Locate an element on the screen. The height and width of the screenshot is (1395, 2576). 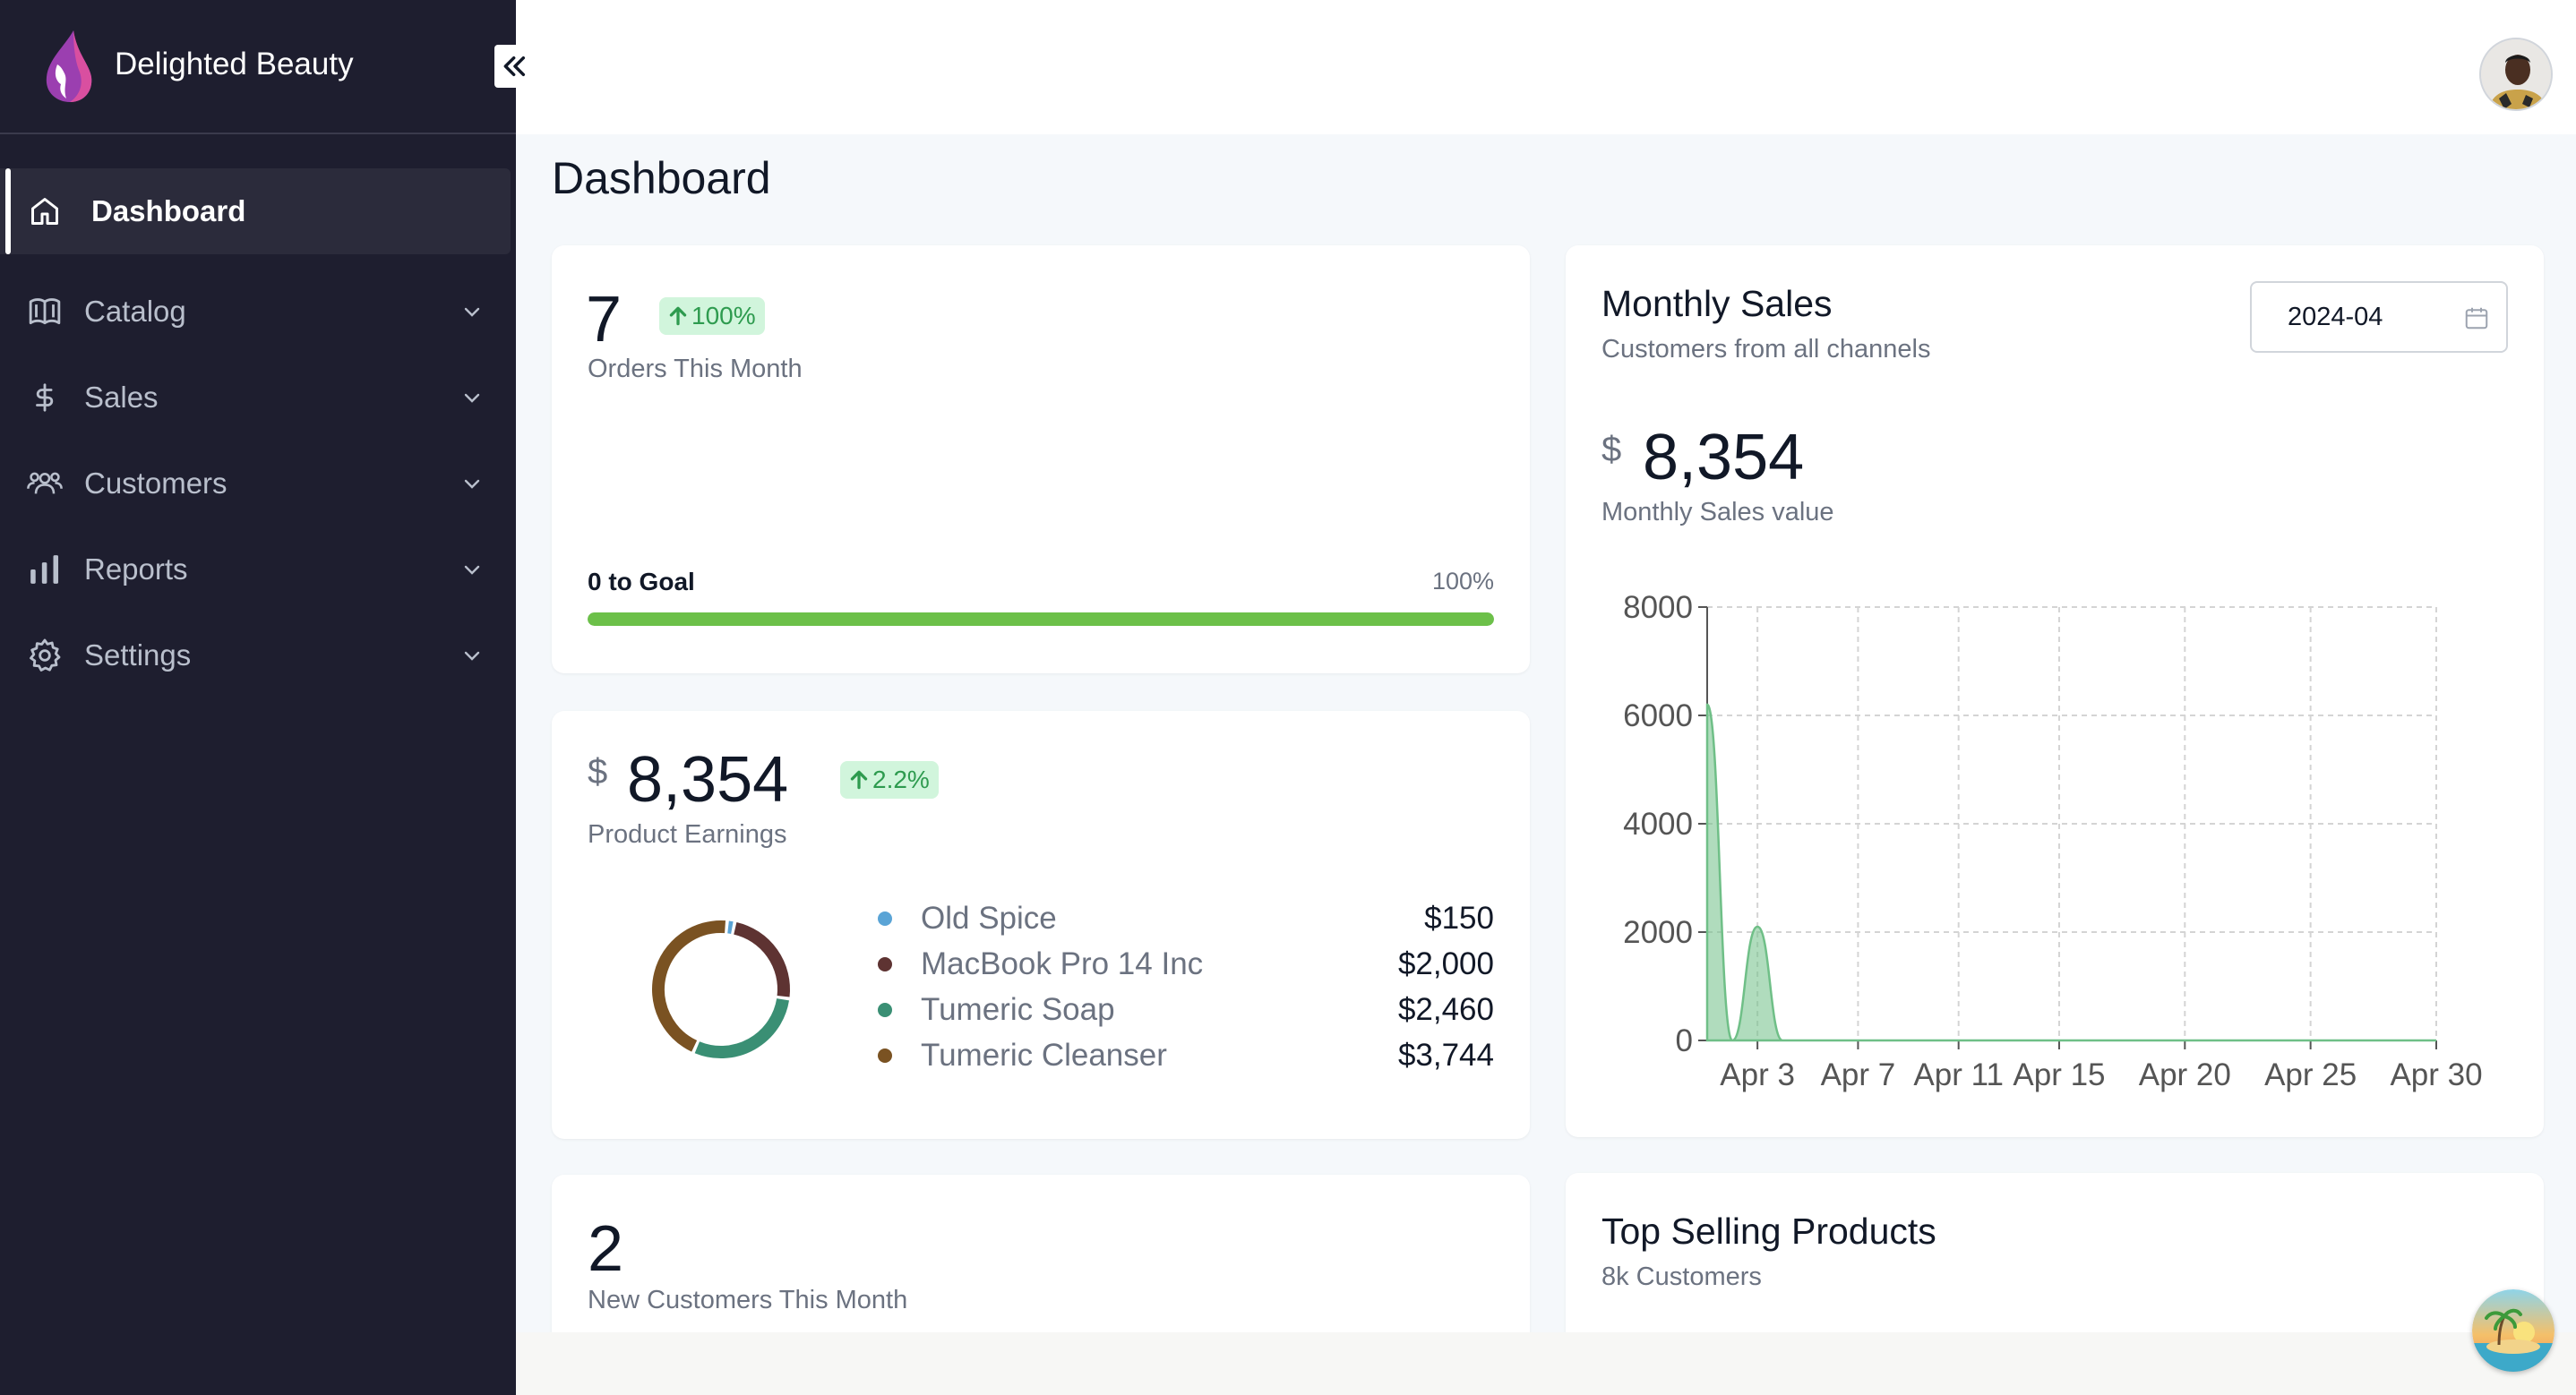
y-tick-label: 0 is located at coordinates (1684, 1040).